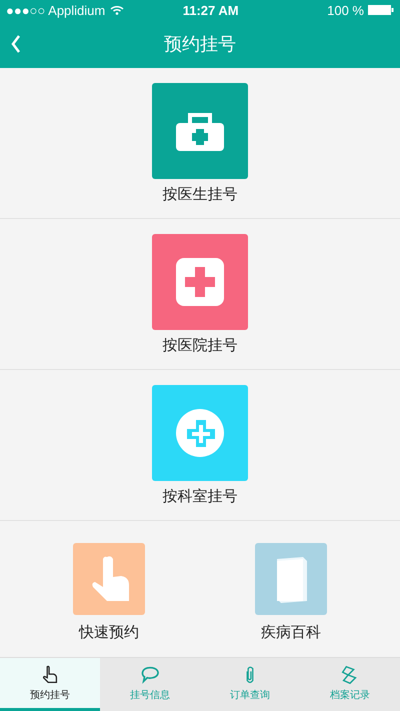 The width and height of the screenshot is (400, 711). What do you see at coordinates (200, 345) in the screenshot?
I see `option-label: 按医院挂号` at bounding box center [200, 345].